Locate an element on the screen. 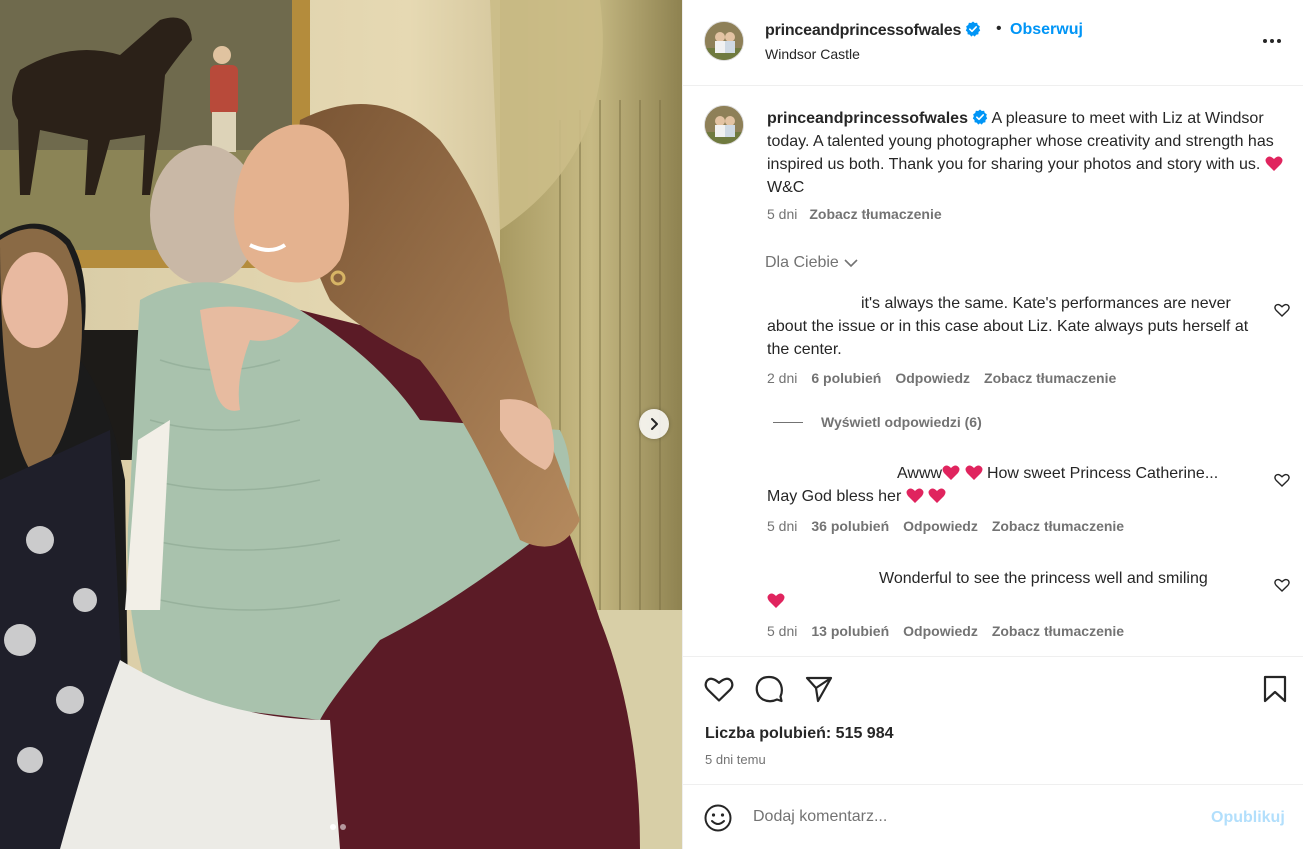 This screenshot has height=849, width=1303. comment-3-reply-button: Odpowiedz is located at coordinates (940, 631).